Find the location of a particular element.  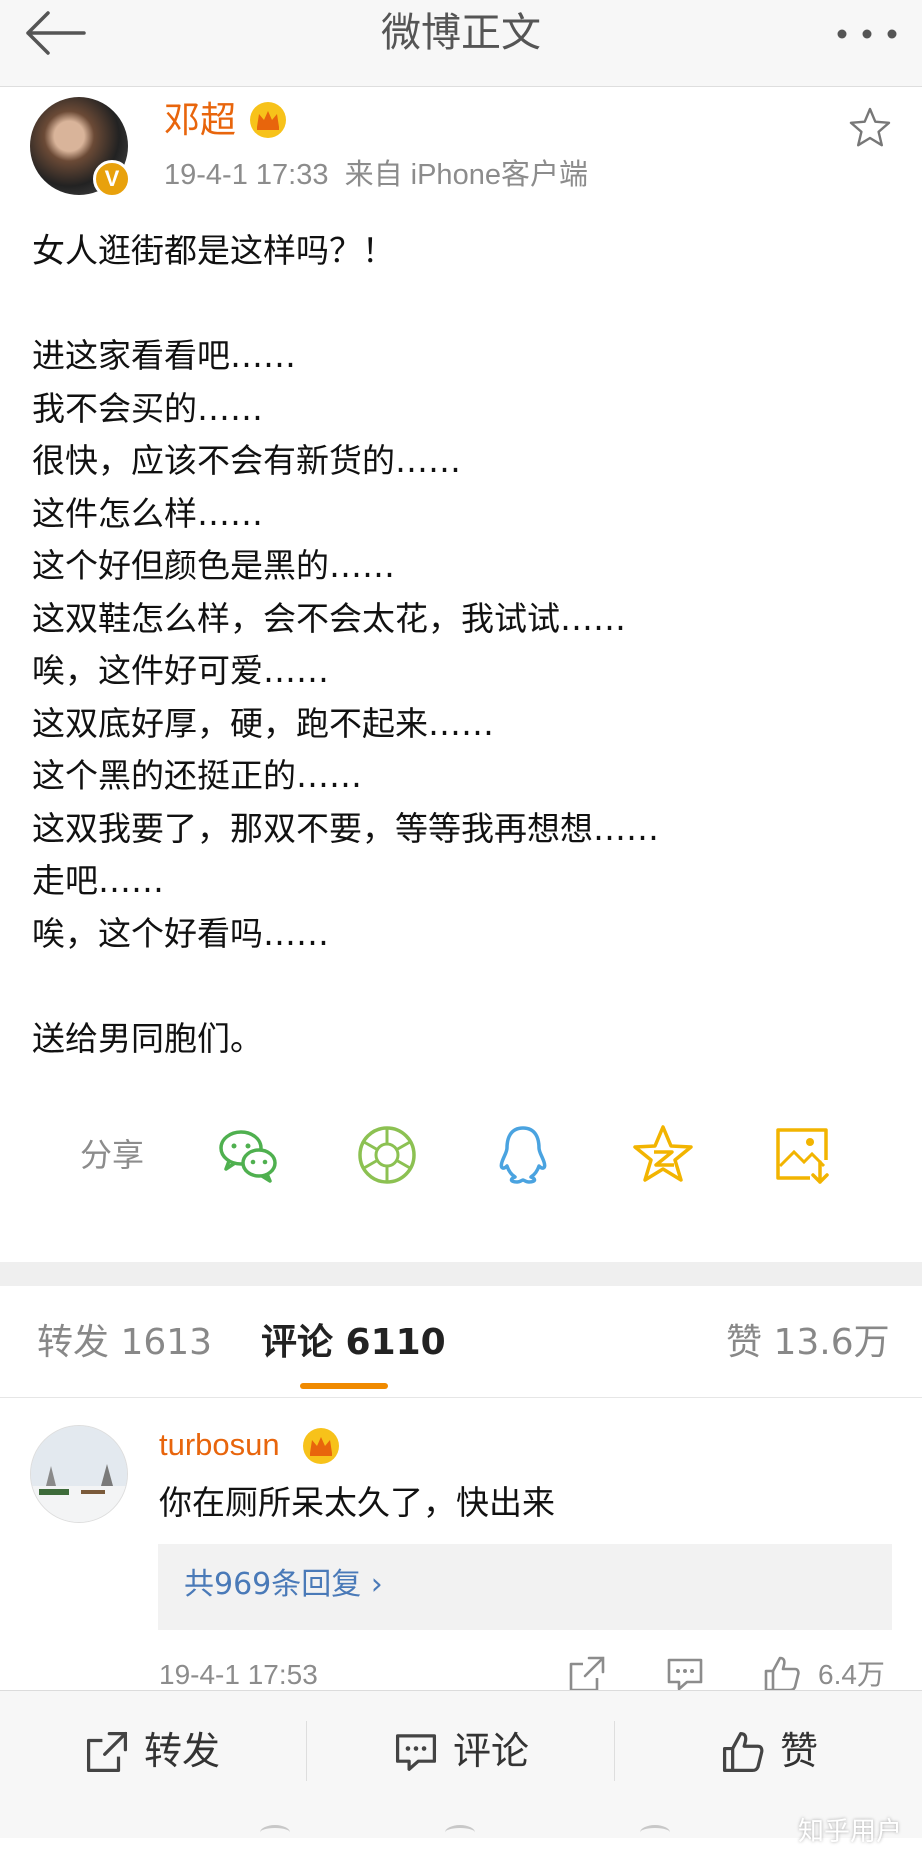

comment-text: 你在厕所呆太久了，快出来 is located at coordinates (357, 1502).